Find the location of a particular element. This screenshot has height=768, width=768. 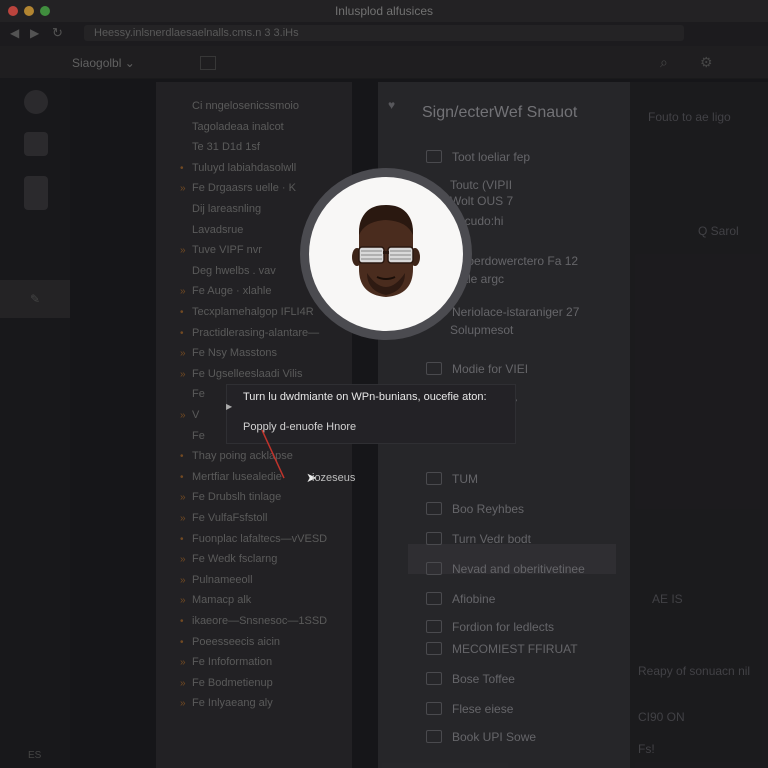

pointer-line is located at coordinates (273, 454).